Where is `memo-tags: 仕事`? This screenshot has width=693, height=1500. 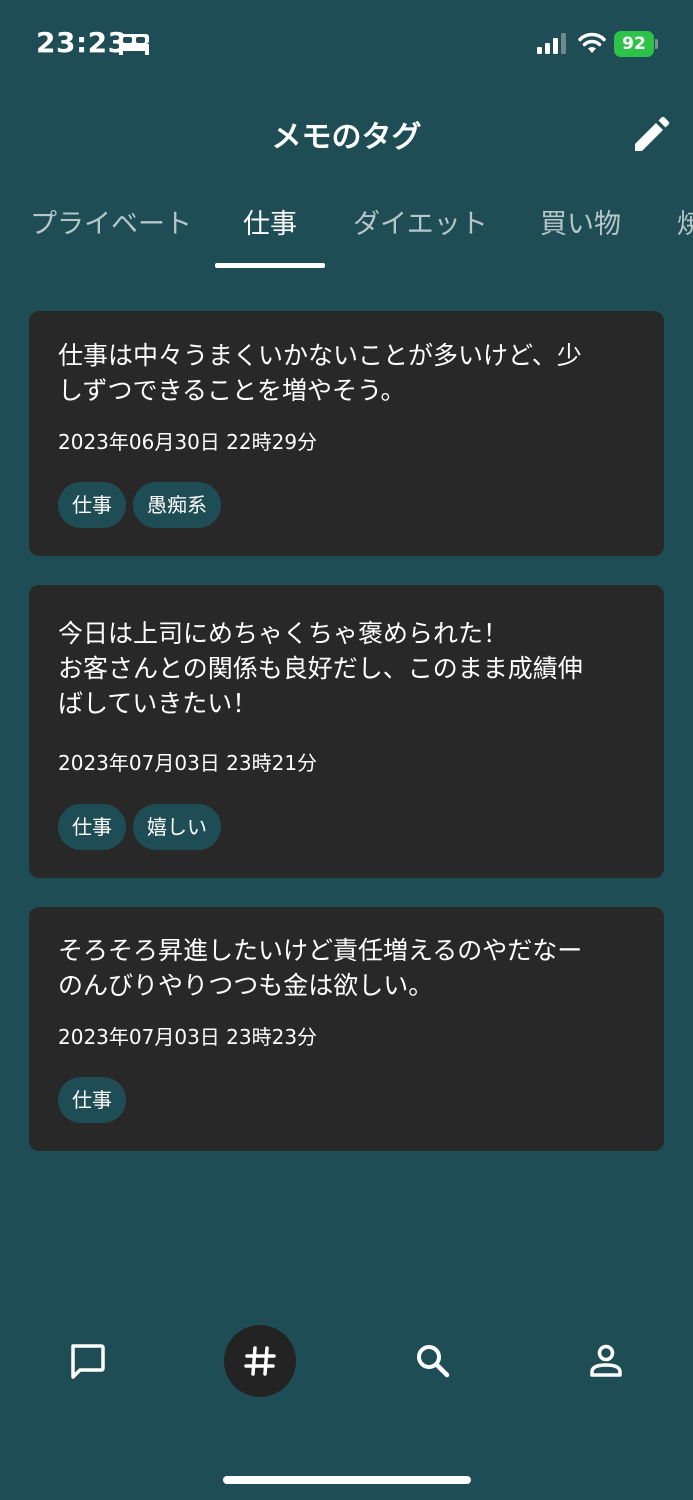 memo-tags: 仕事 is located at coordinates (95, 1100).